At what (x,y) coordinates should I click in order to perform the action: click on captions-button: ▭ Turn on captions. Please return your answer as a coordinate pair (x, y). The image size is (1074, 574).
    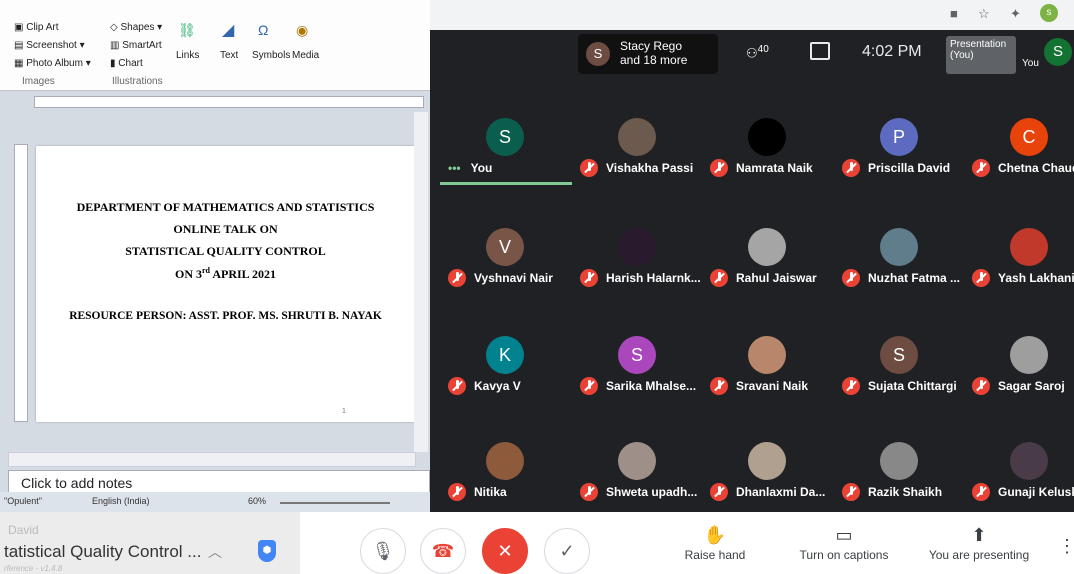
    Looking at the image, I should click on (844, 542).